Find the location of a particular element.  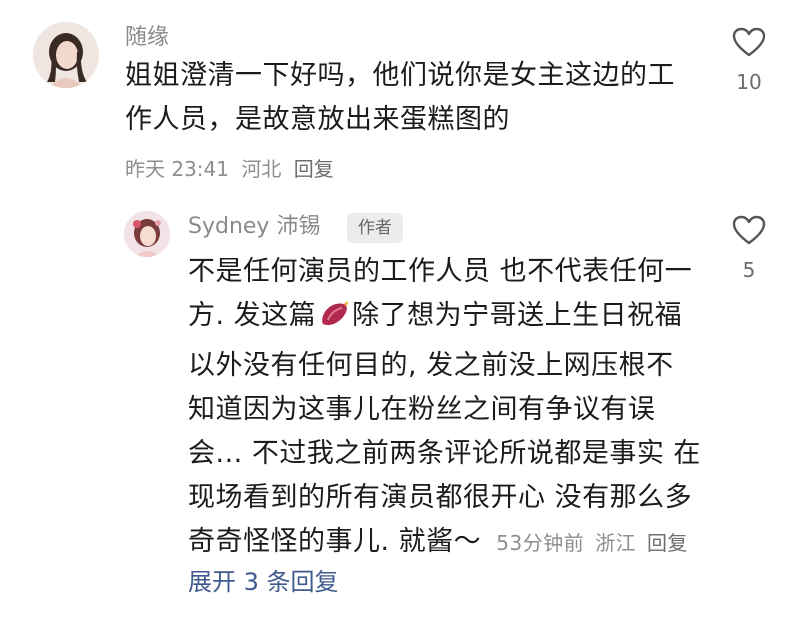

reply-like-count: 5 is located at coordinates (749, 270).